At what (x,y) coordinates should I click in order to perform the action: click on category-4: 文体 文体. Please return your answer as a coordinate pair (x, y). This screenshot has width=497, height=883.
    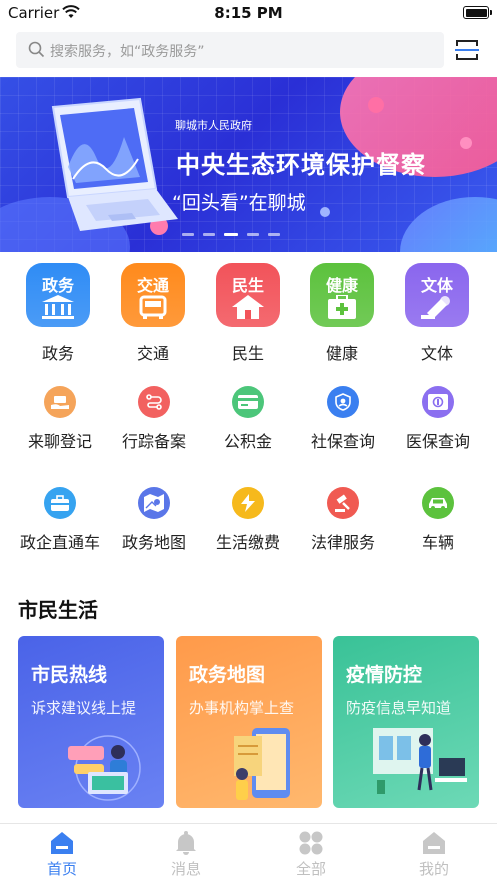
    Looking at the image, I should click on (437, 313).